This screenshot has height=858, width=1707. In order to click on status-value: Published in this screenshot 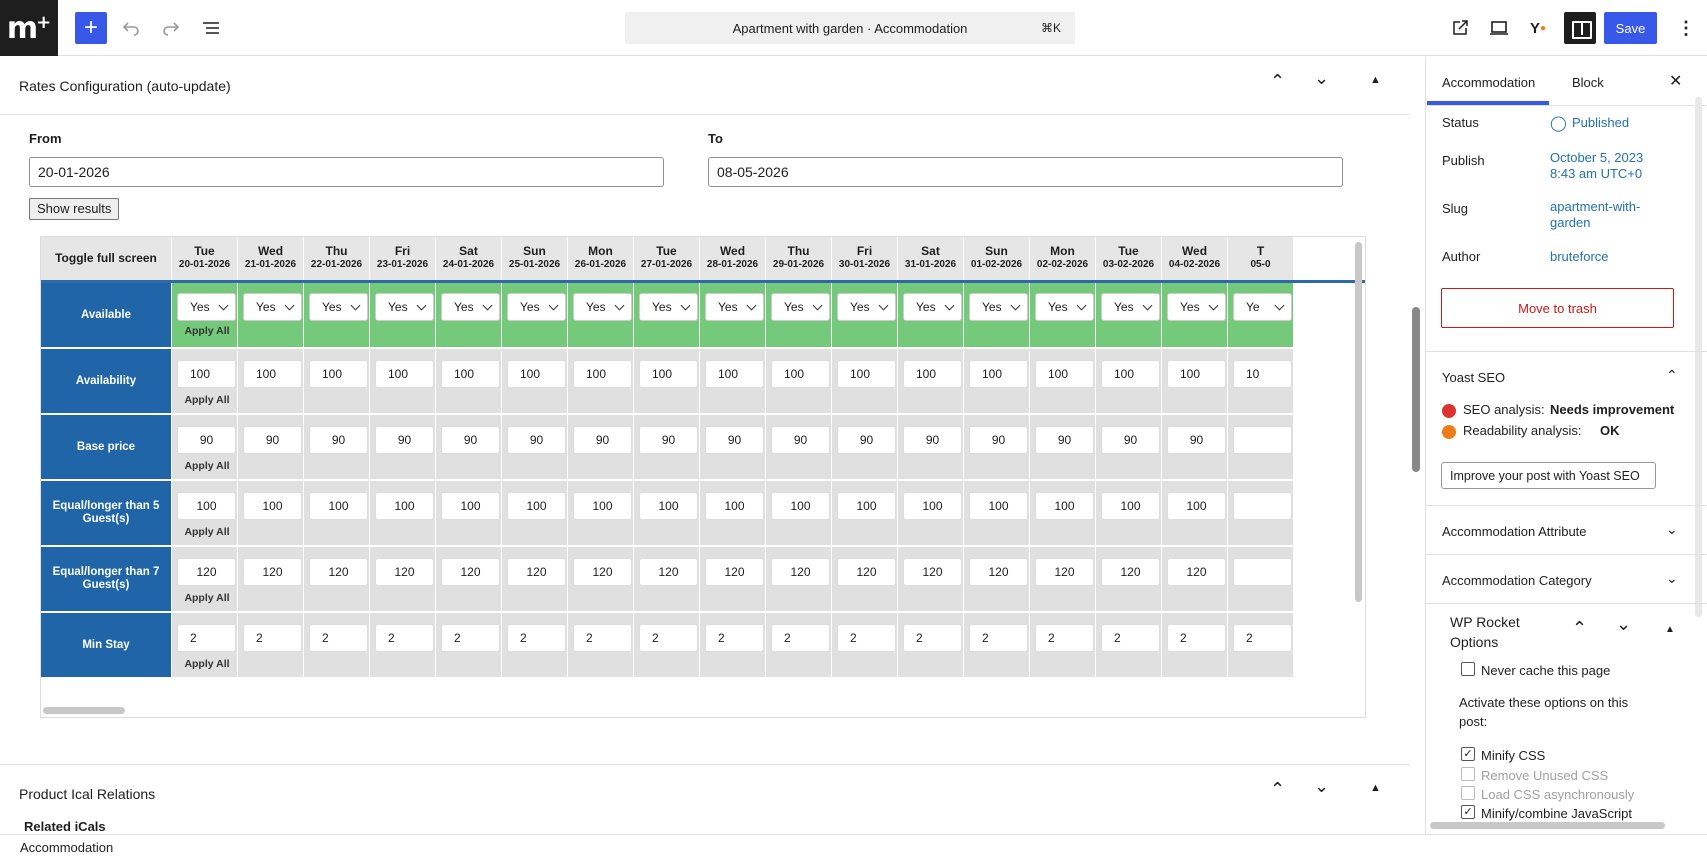, I will do `click(1600, 122)`.